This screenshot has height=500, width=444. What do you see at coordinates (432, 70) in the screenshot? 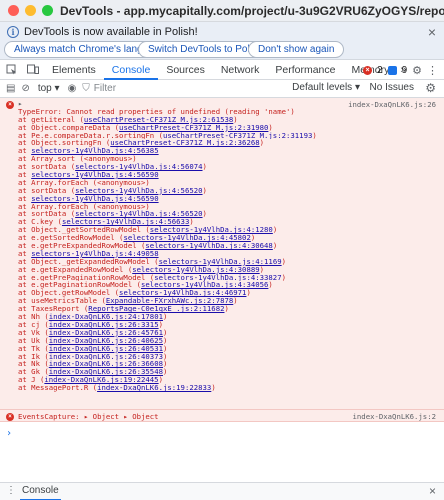
I see `more-options-icon: ⋮` at bounding box center [432, 70].